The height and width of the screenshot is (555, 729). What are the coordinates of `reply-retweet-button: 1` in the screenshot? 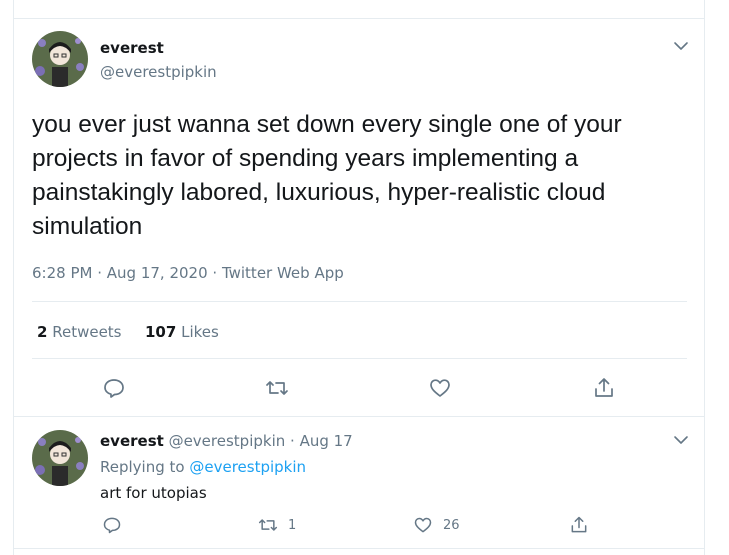 It's located at (277, 525).